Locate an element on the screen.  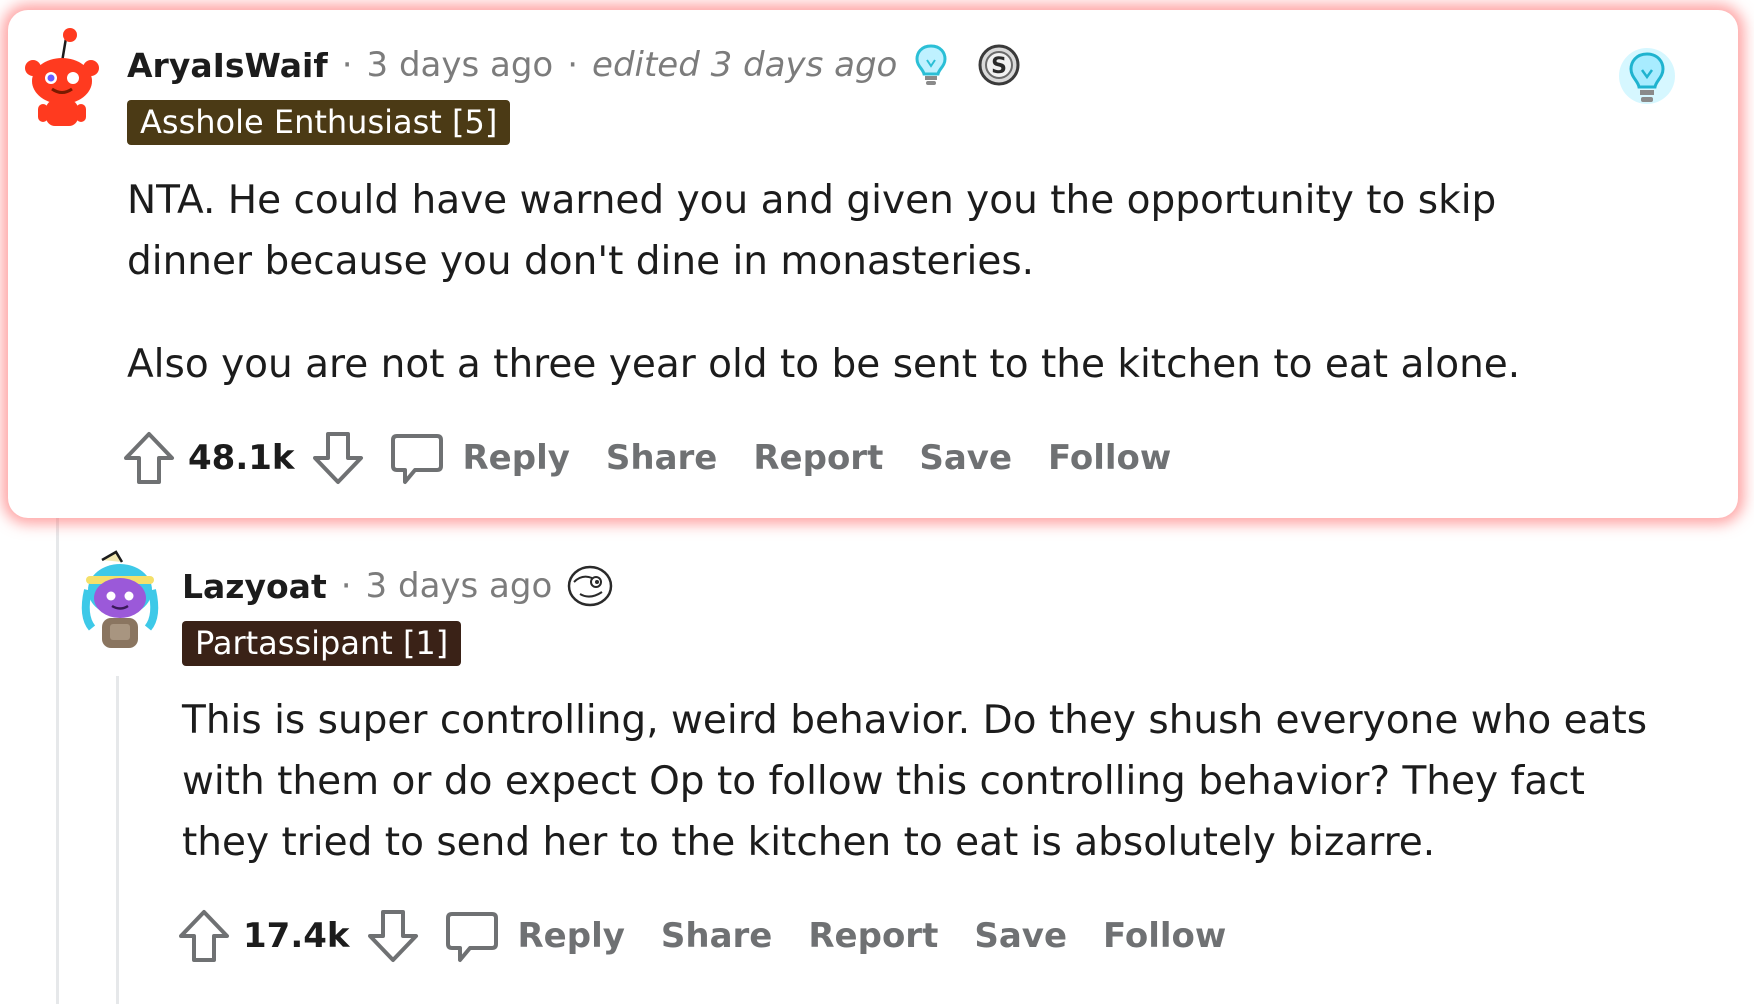
svg-text: S is located at coordinates (999, 66).